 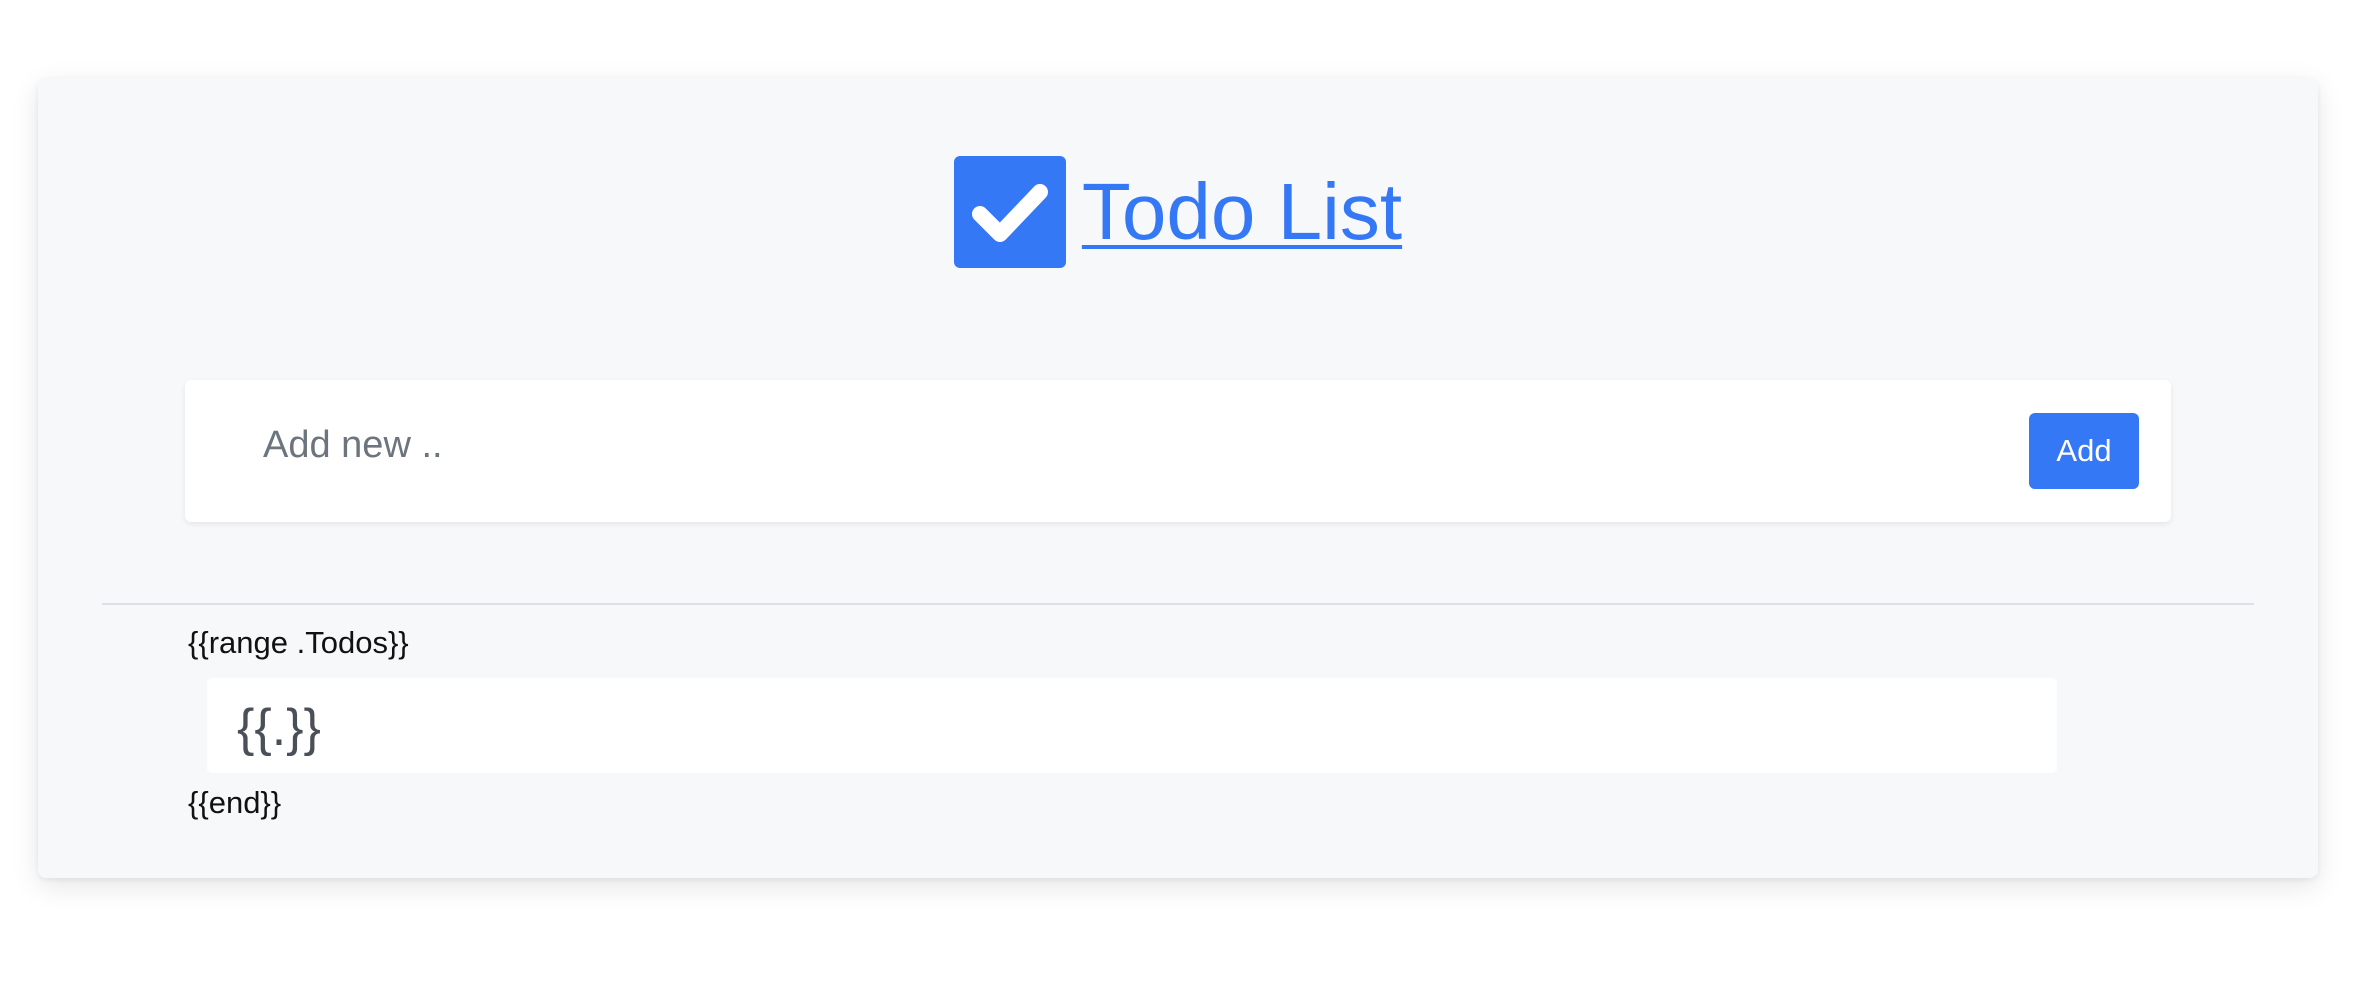 What do you see at coordinates (1178, 604) in the screenshot?
I see `divider` at bounding box center [1178, 604].